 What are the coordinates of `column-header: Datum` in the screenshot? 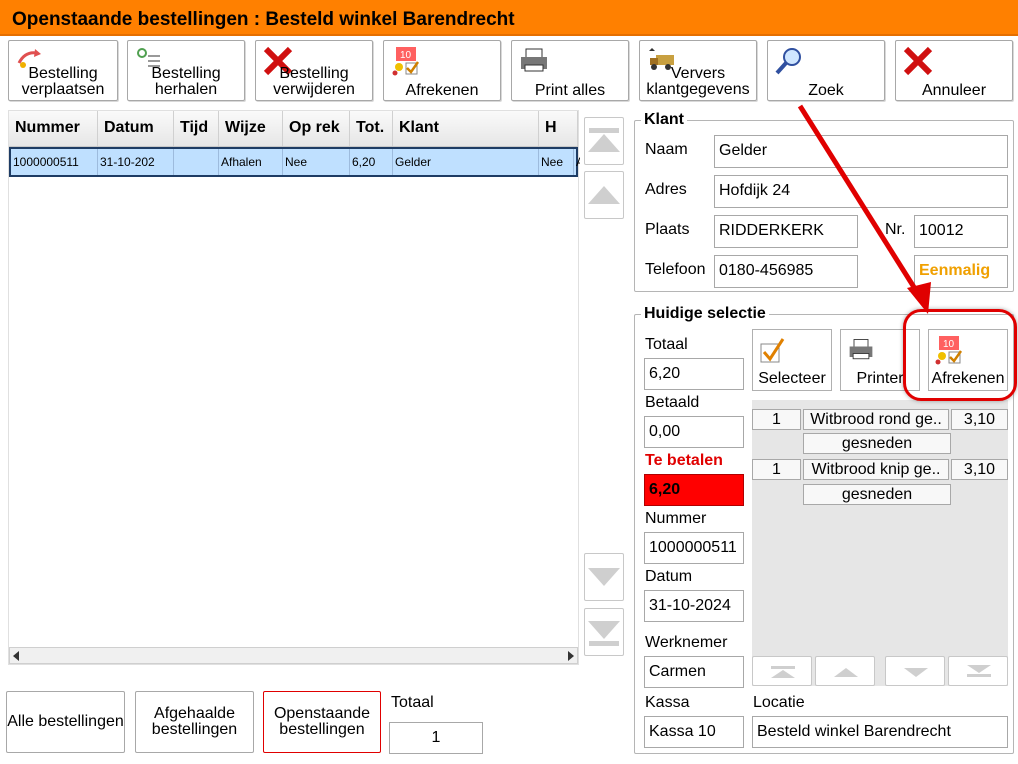 It's located at (136, 128).